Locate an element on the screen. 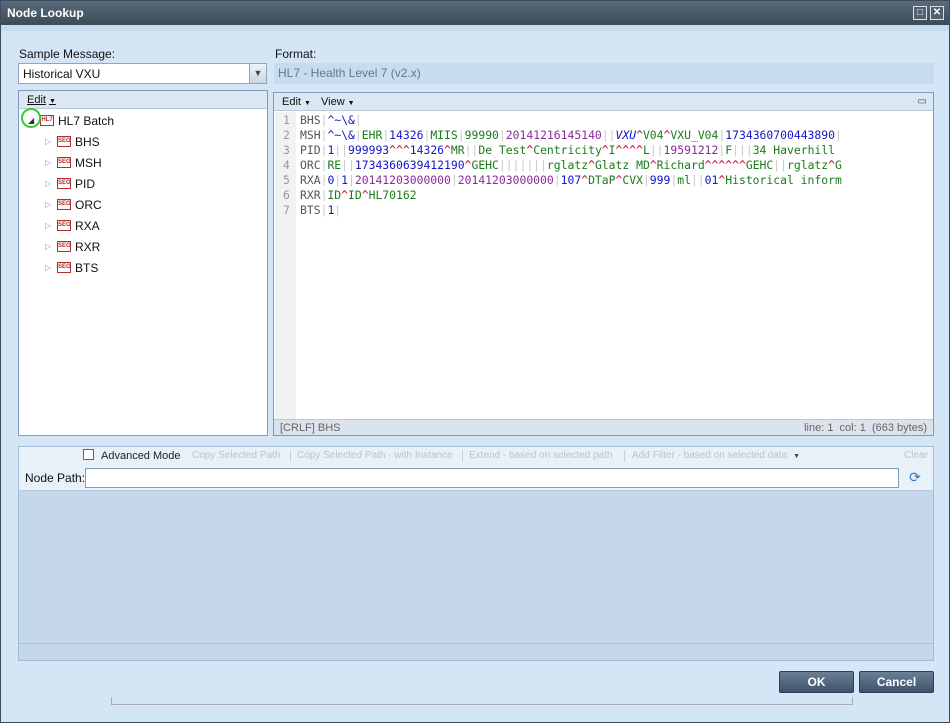 Image resolution: width=950 pixels, height=723 pixels. add-filter-button: Add Filter - based on selected data ▼ is located at coordinates (716, 455).